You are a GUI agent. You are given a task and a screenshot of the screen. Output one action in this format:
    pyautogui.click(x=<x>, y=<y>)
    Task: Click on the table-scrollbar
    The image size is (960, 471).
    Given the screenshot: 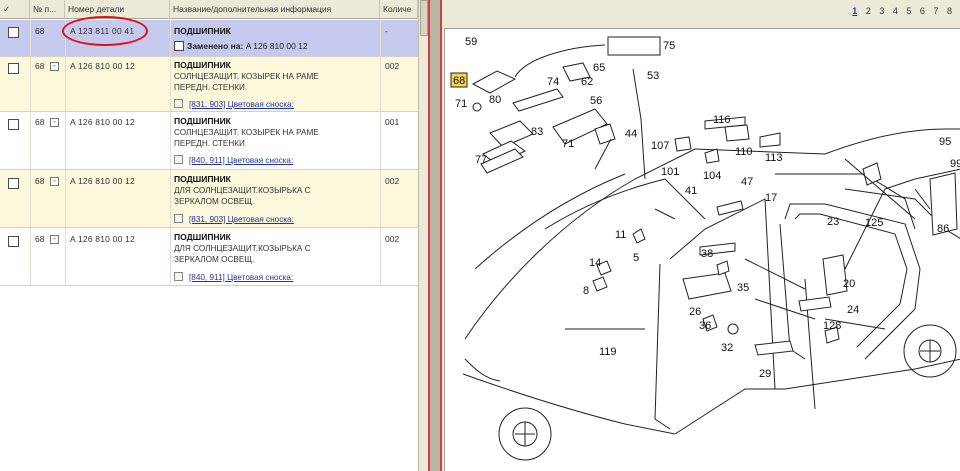 What is the action you would take?
    pyautogui.click(x=423, y=235)
    